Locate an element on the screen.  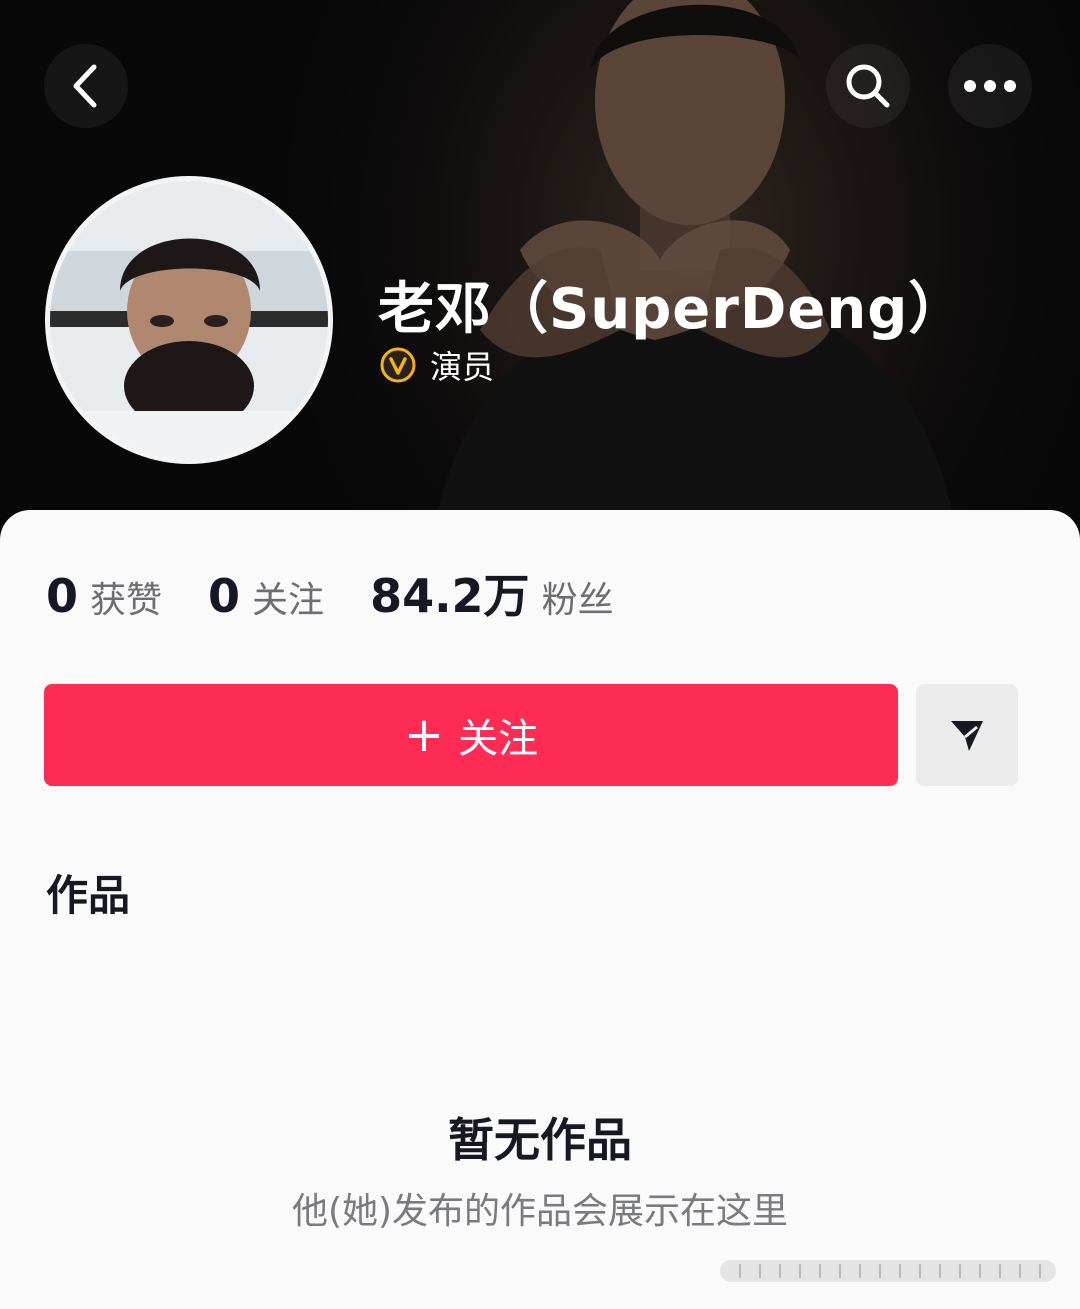
stats-row: 0 获赞 0 关注 84.2万 粉丝 is located at coordinates (330, 593).